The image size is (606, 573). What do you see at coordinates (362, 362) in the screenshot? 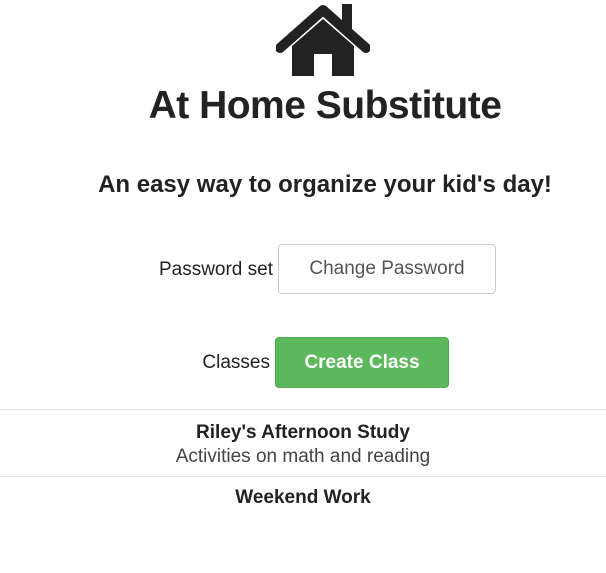
I see `create-class-button: Create Class` at bounding box center [362, 362].